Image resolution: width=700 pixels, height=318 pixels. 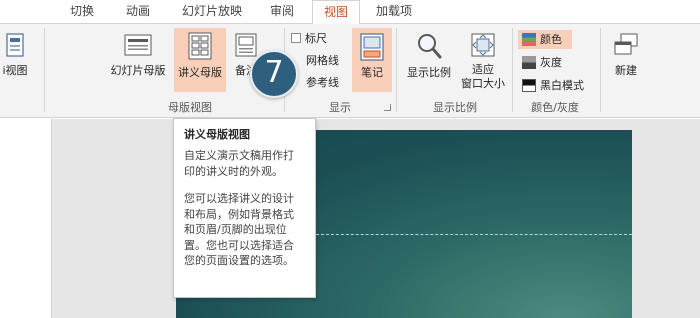 I want to click on black-white-swatch-icon, so click(x=529, y=85).